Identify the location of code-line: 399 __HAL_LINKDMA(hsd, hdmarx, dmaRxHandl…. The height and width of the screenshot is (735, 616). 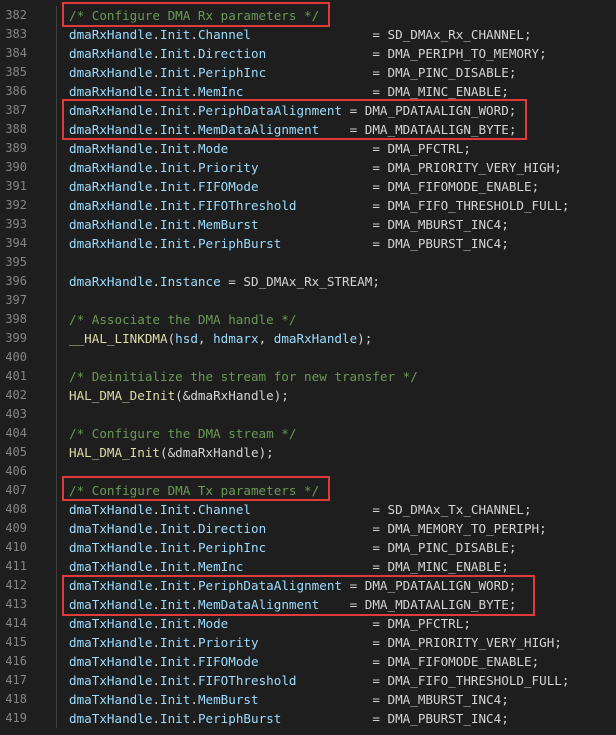
(308, 338).